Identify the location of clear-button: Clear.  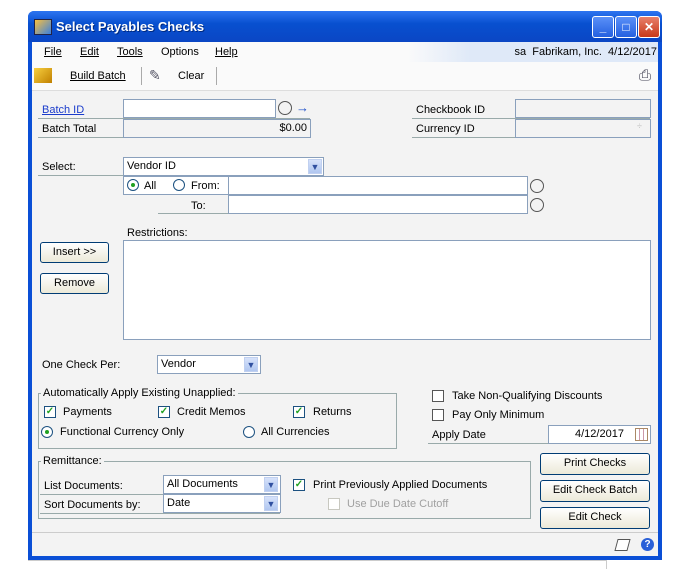
(191, 76).